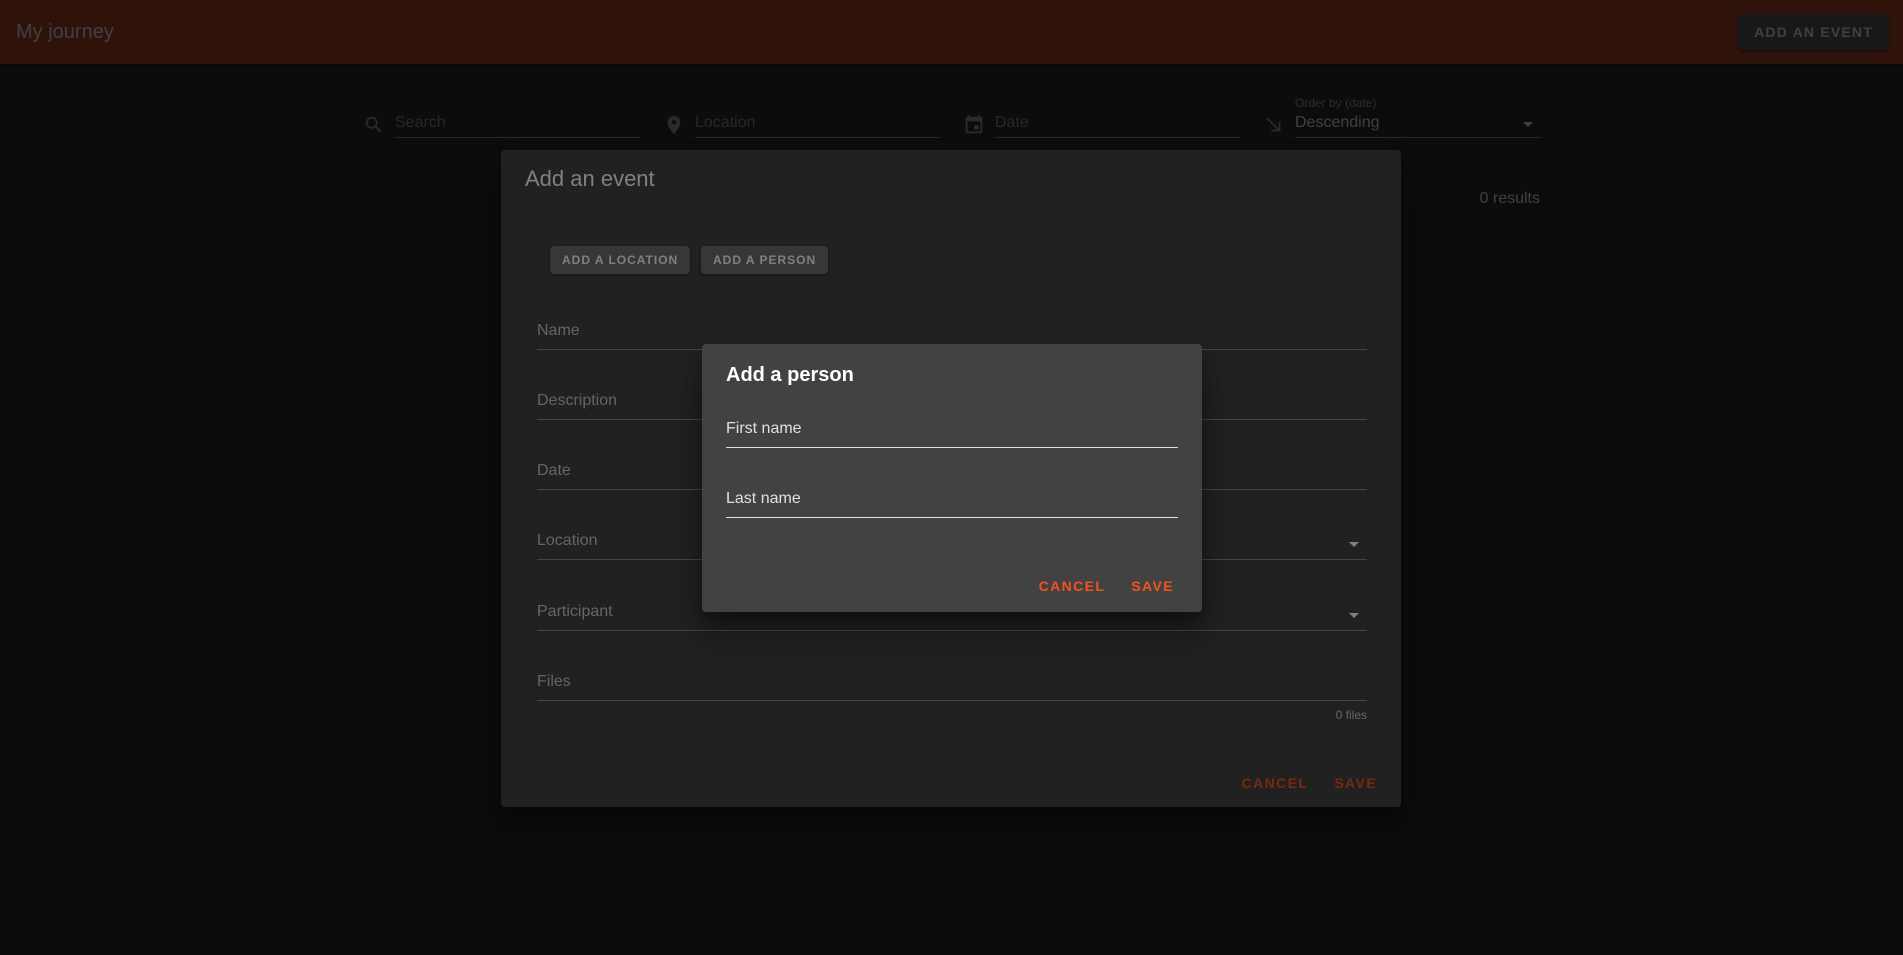  What do you see at coordinates (952, 434) in the screenshot?
I see `first-name-field: First name` at bounding box center [952, 434].